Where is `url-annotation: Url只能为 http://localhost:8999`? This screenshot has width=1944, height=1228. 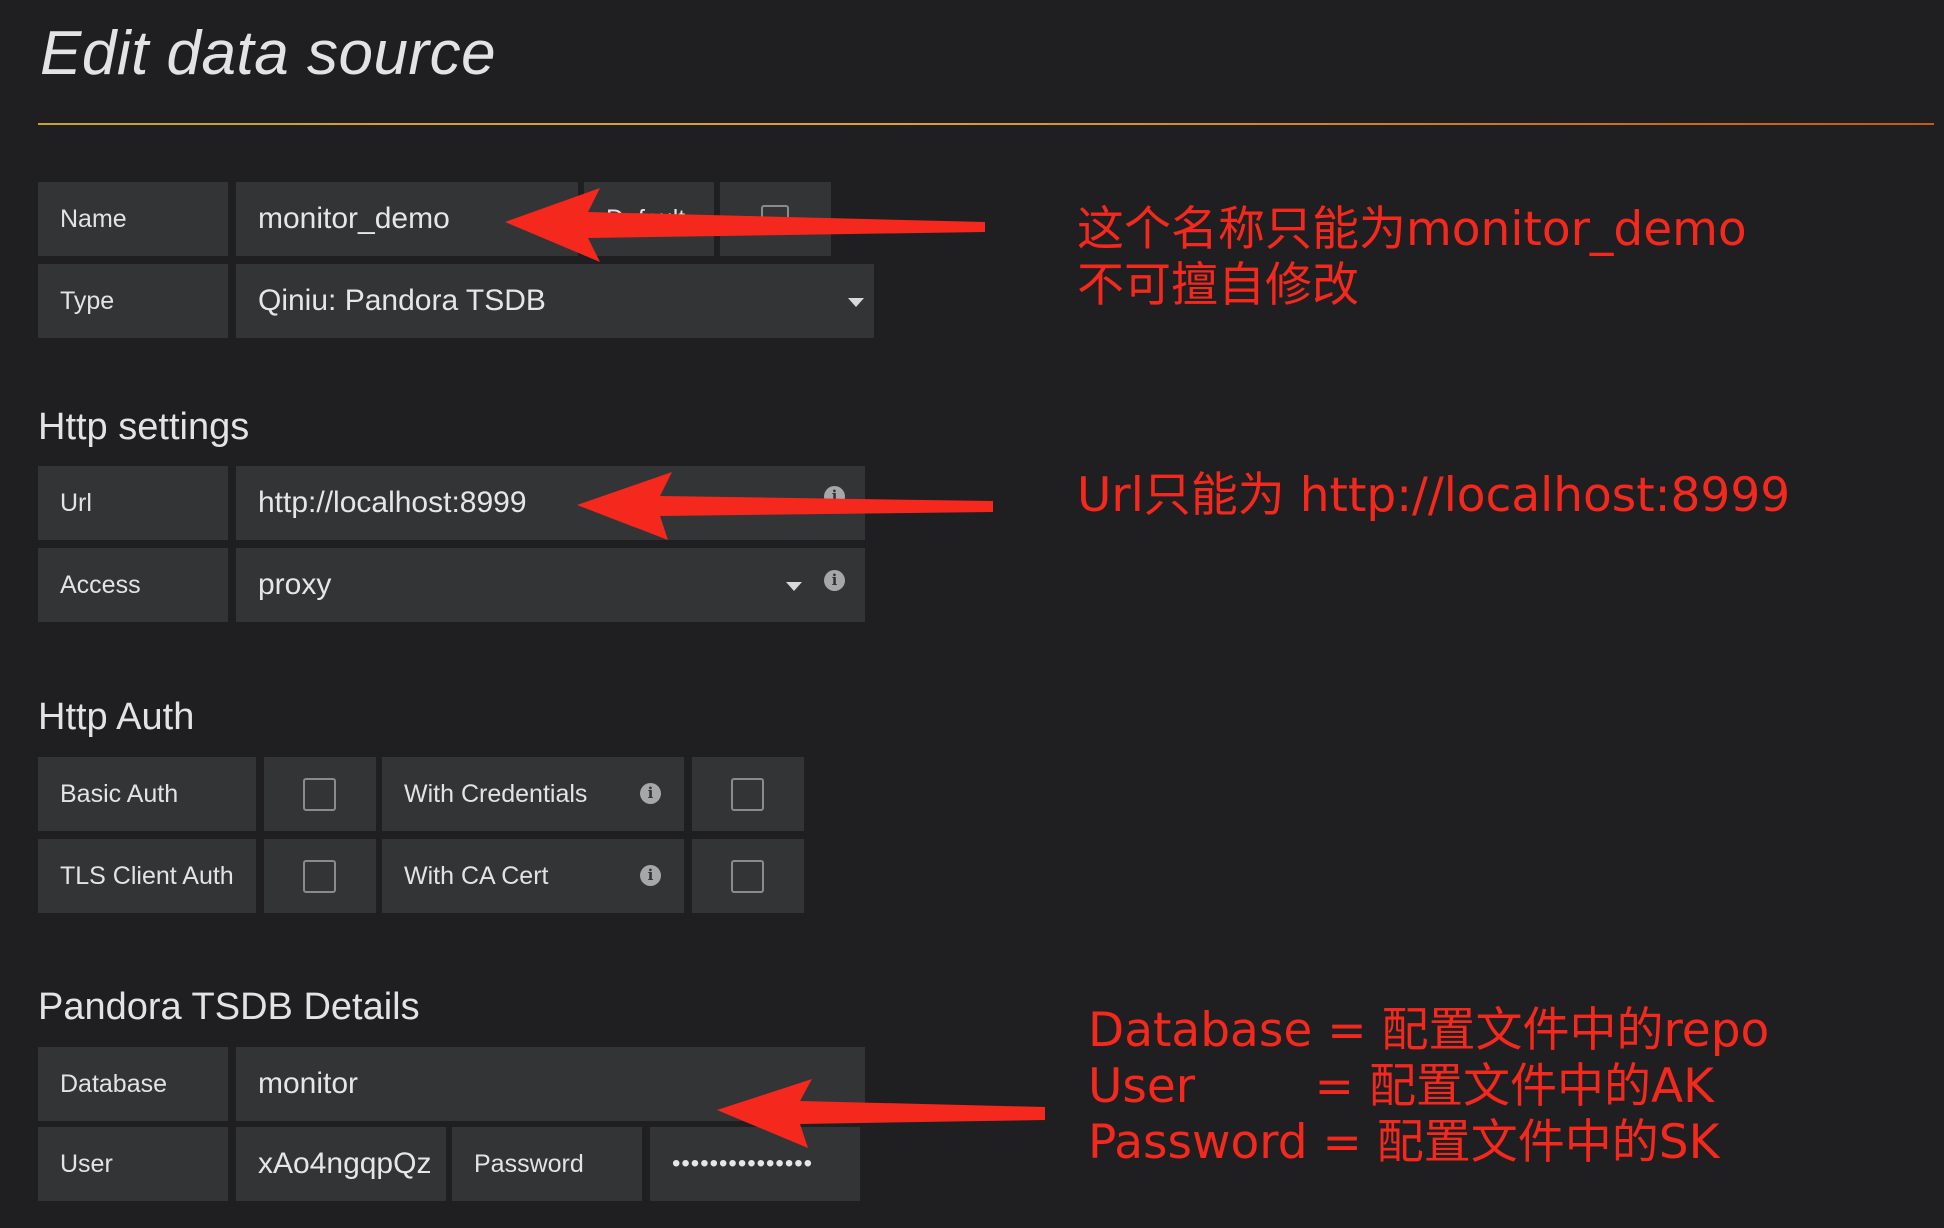
url-annotation: Url只能为 http://localhost:8999 is located at coordinates (1434, 495).